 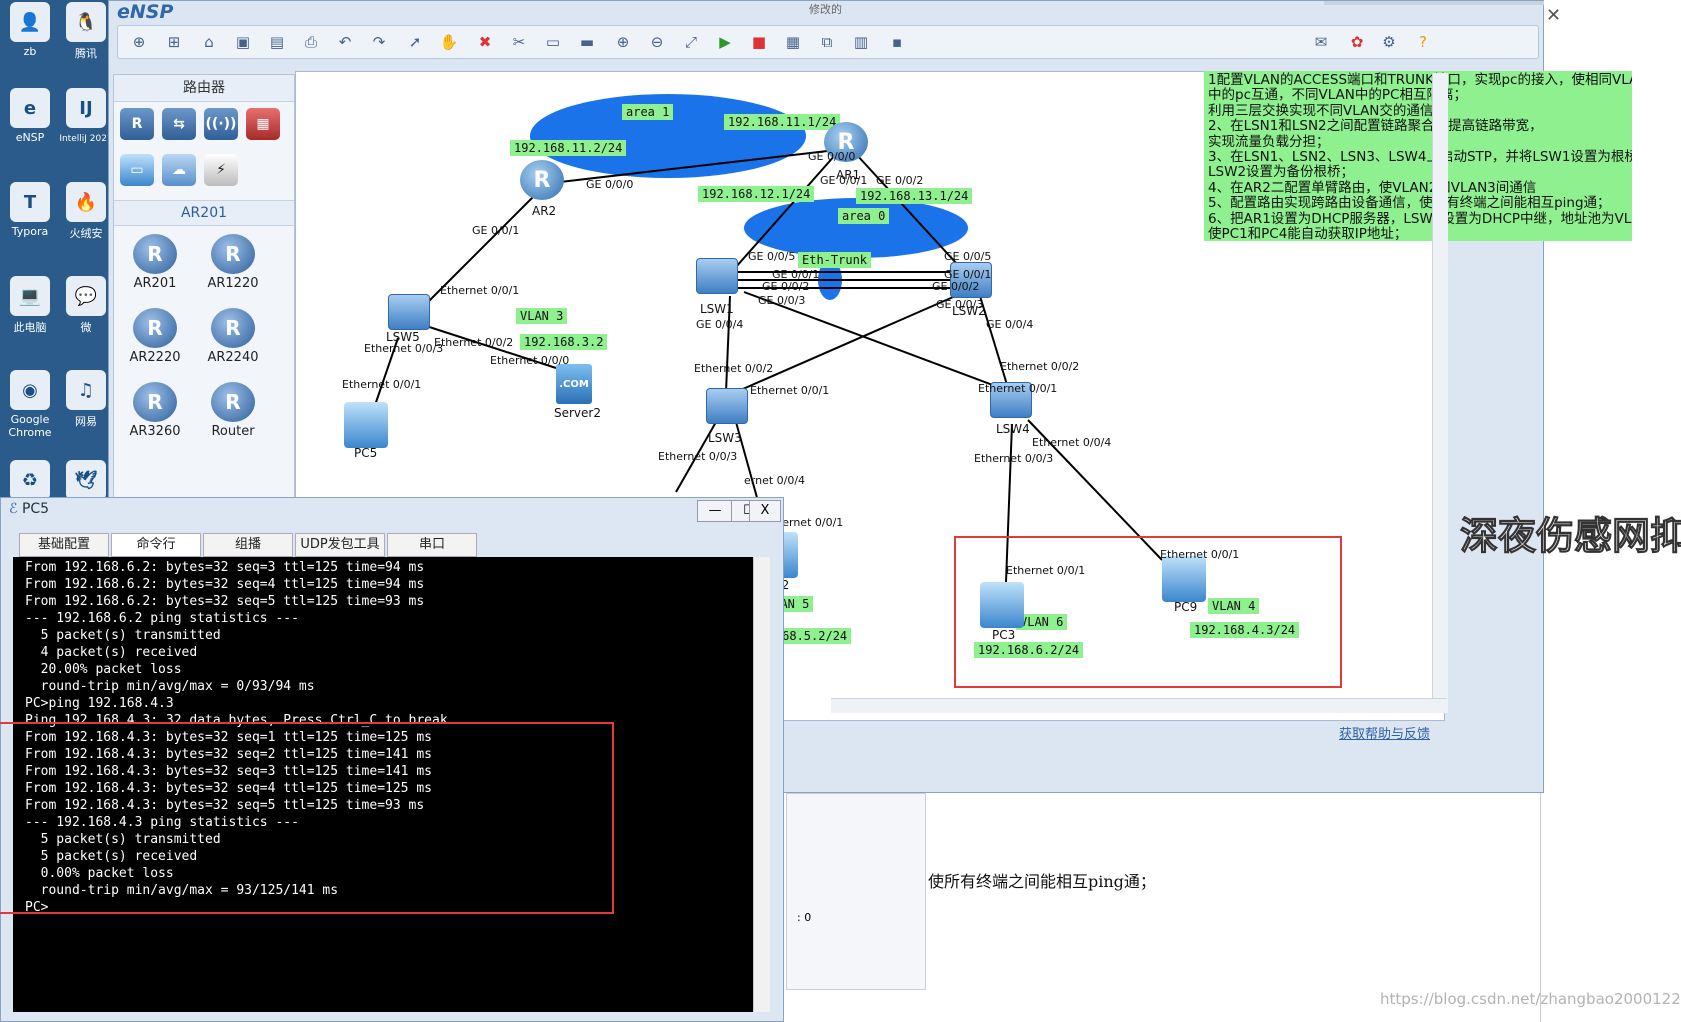 What do you see at coordinates (155, 336) in the screenshot?
I see `device-ar2220: R AR2220` at bounding box center [155, 336].